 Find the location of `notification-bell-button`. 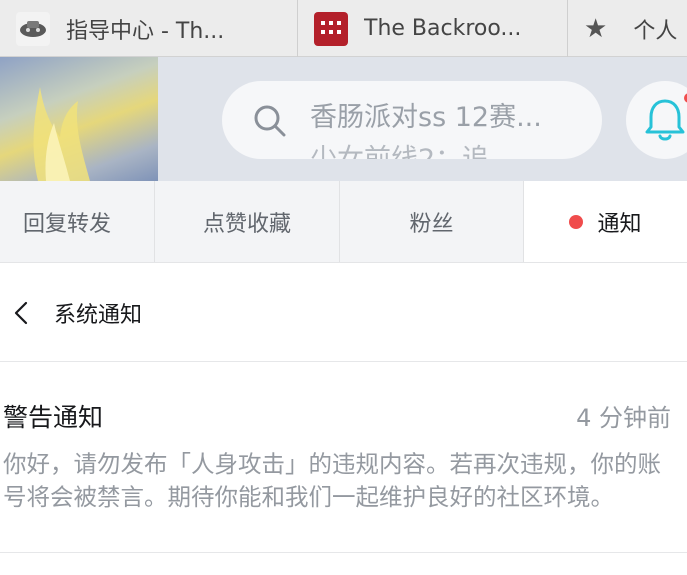

notification-bell-button is located at coordinates (656, 120).